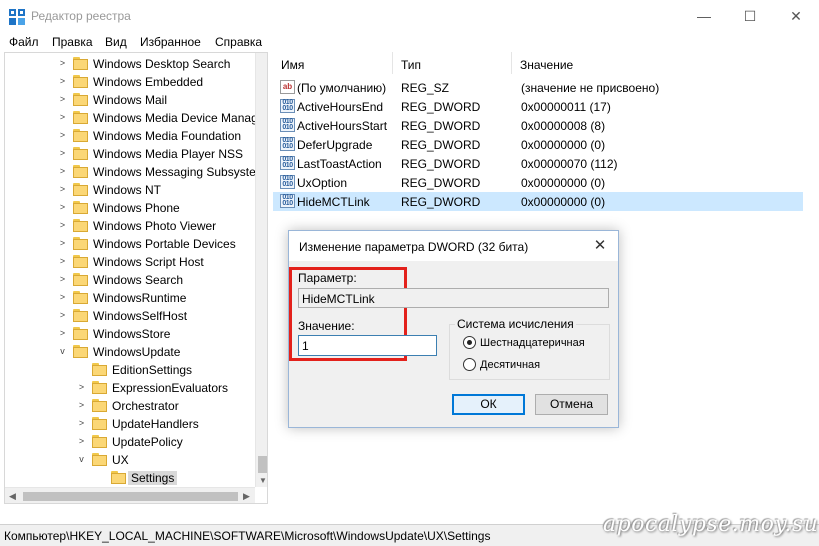 This screenshot has height=546, width=819. Describe the element at coordinates (704, 16) in the screenshot. I see `minimize-button: —` at that location.